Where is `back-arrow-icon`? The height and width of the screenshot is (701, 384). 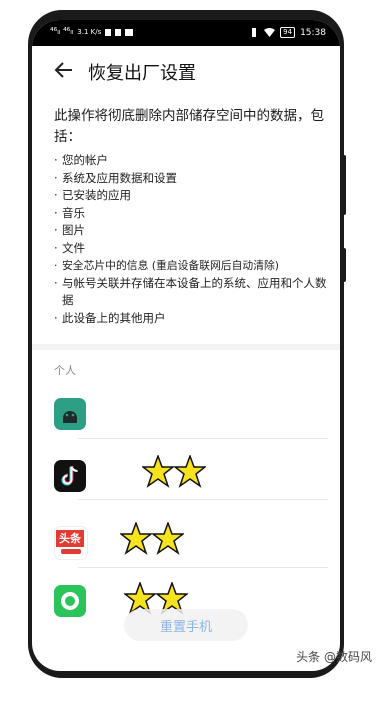 back-arrow-icon is located at coordinates (64, 70).